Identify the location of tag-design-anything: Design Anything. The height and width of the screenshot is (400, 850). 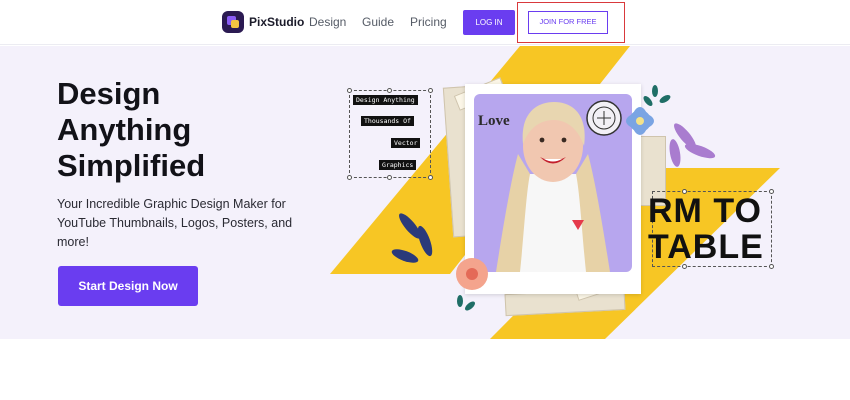
(385, 100).